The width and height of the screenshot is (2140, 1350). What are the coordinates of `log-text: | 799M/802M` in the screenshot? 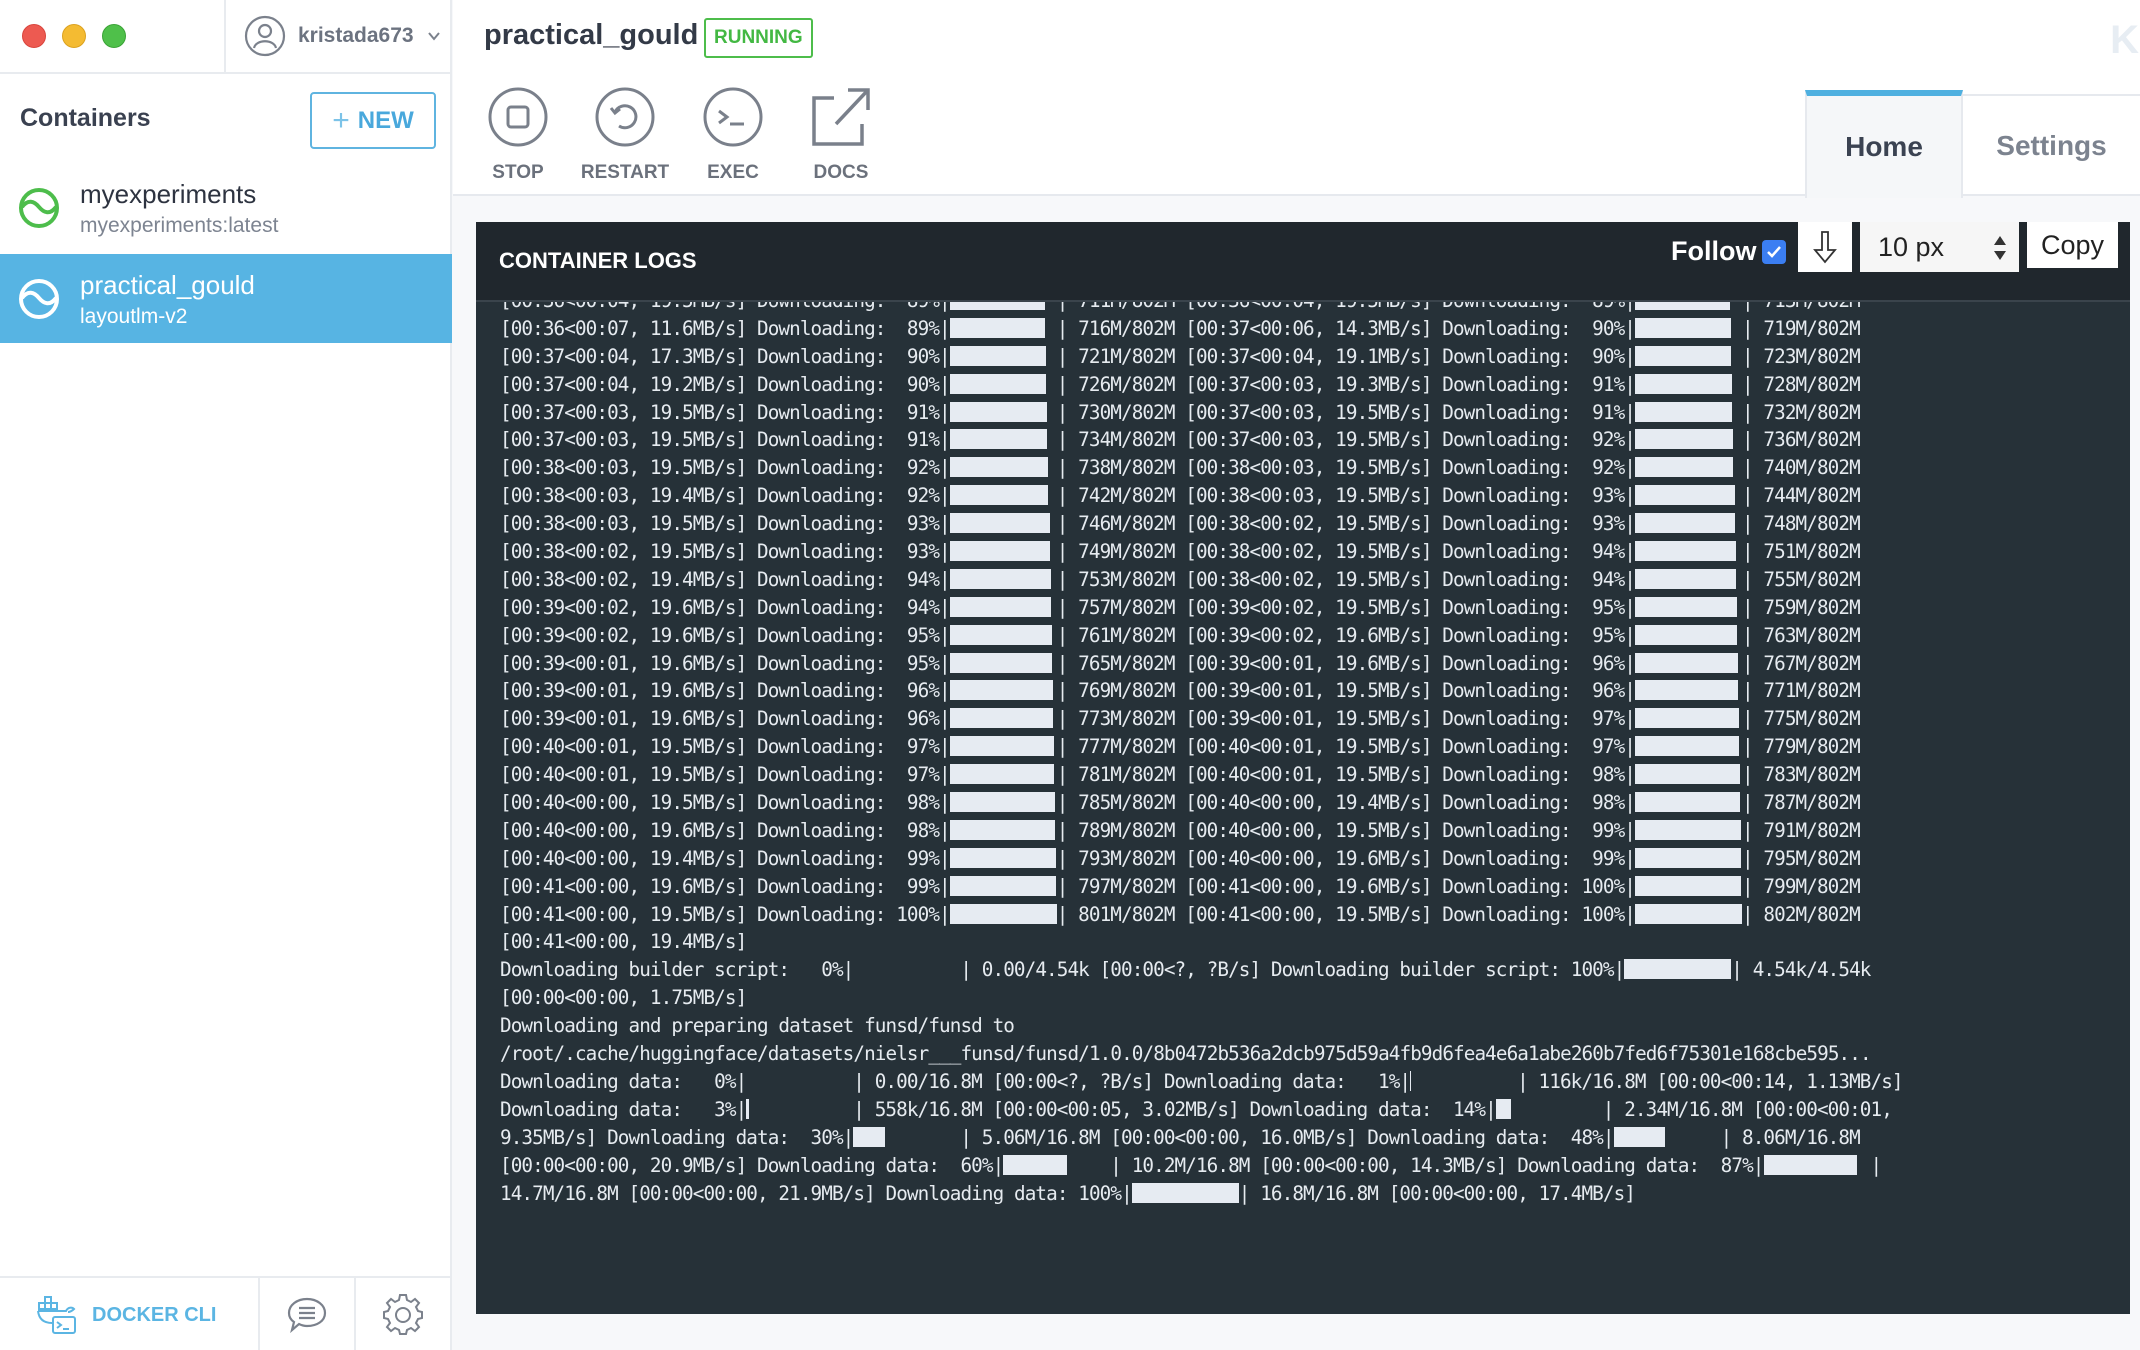 It's located at (1801, 886).